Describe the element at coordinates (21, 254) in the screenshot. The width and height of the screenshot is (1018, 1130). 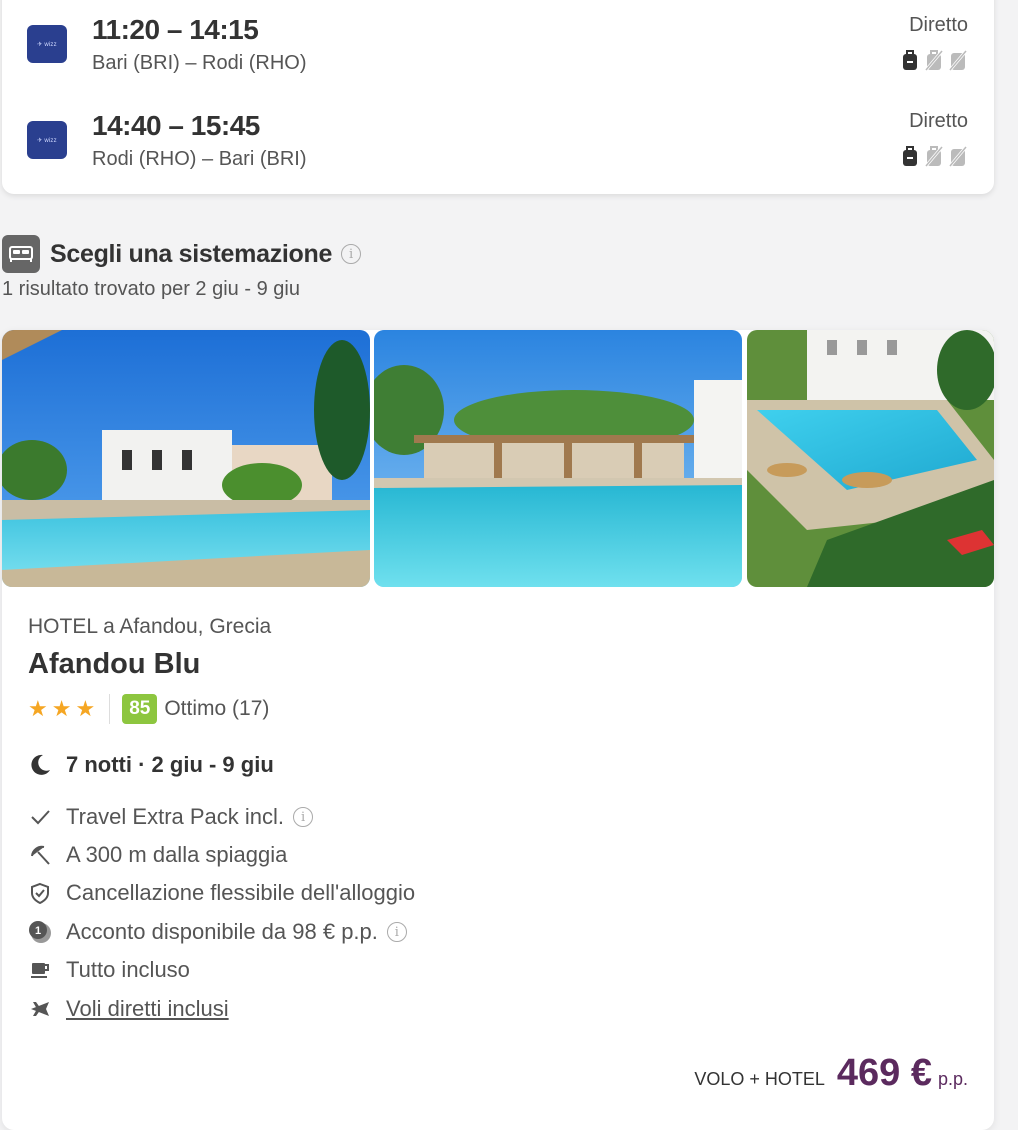
I see `bed-icon` at that location.